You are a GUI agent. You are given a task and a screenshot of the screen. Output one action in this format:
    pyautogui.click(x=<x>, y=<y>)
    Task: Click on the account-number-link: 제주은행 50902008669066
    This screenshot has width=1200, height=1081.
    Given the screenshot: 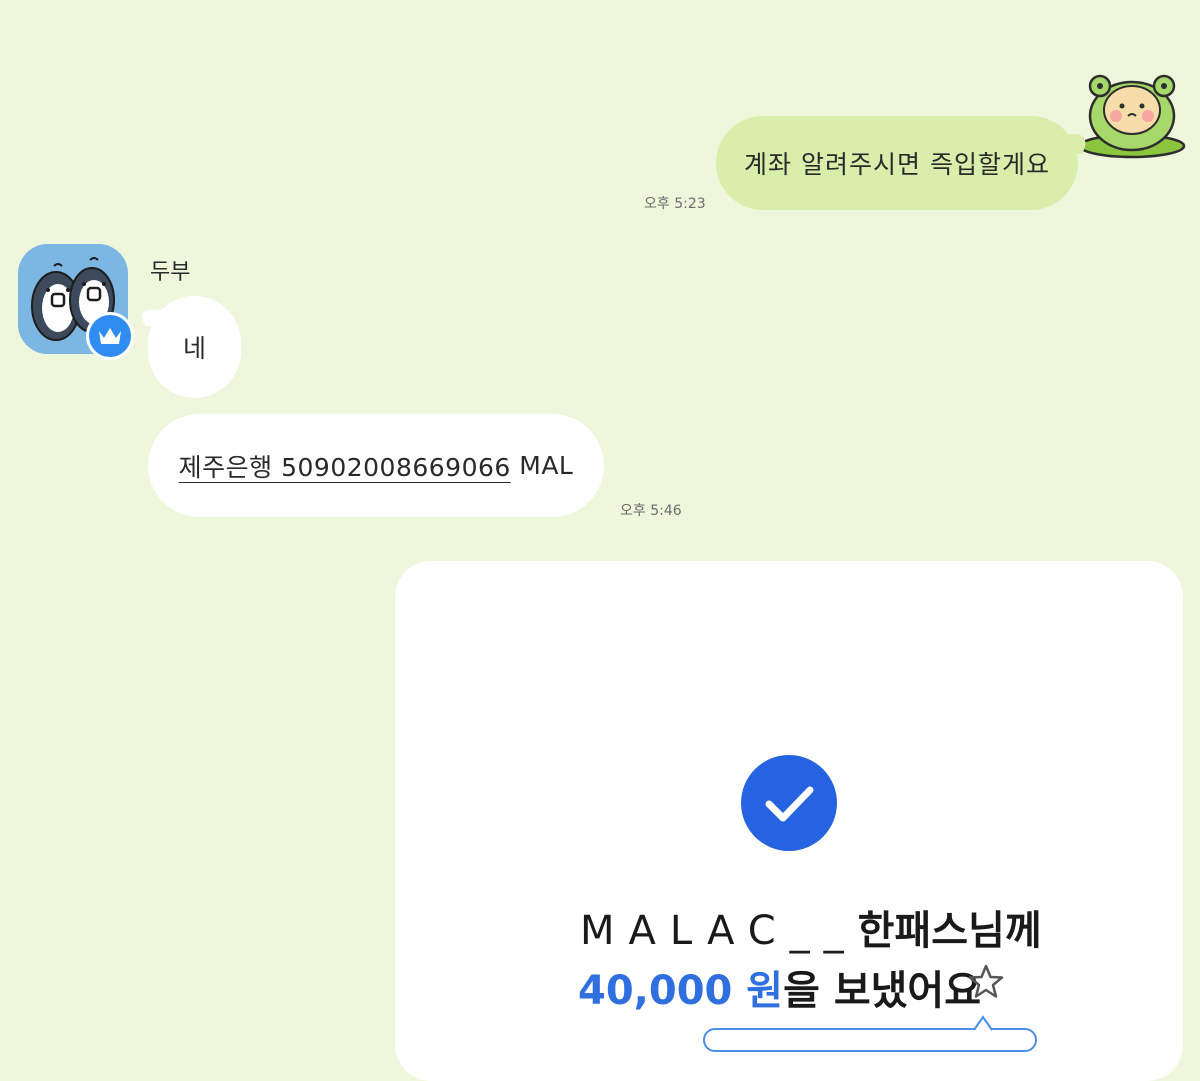 What is the action you would take?
    pyautogui.click(x=345, y=466)
    